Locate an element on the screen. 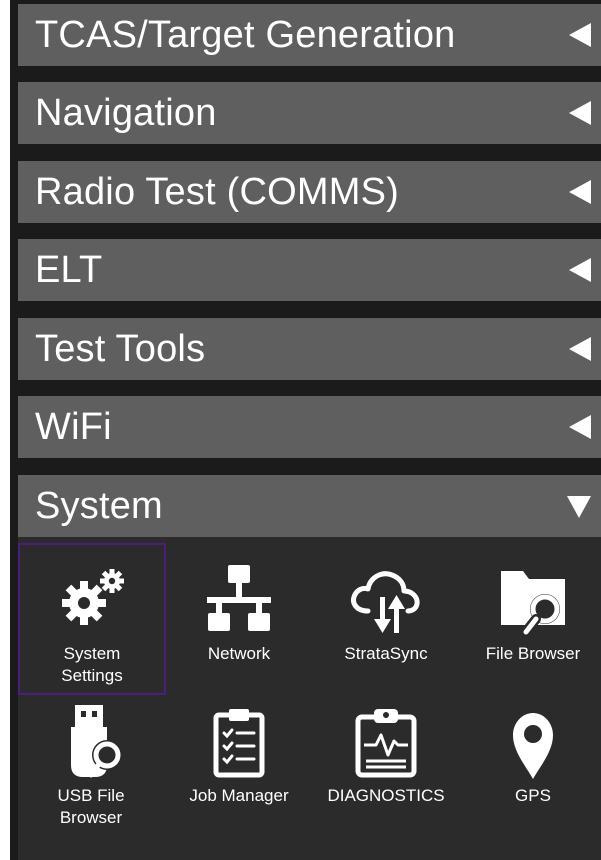 The height and width of the screenshot is (860, 601). app-usb-file-browser: USB File Browser is located at coordinates (91, 772).